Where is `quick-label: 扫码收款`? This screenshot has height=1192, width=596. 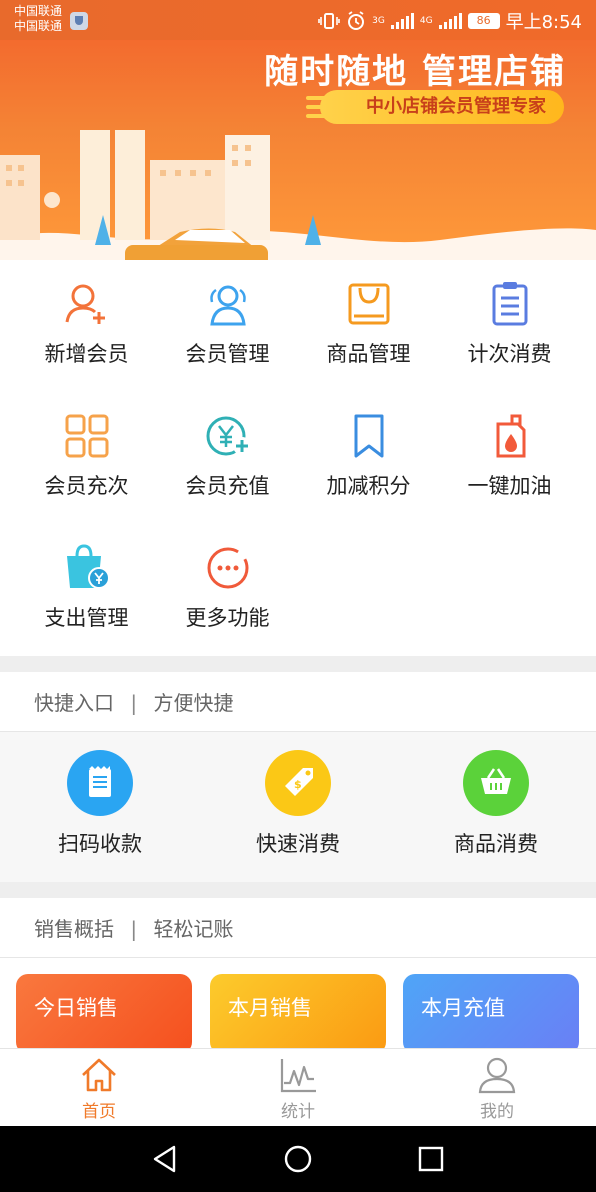
quick-label: 扫码收款 is located at coordinates (100, 844).